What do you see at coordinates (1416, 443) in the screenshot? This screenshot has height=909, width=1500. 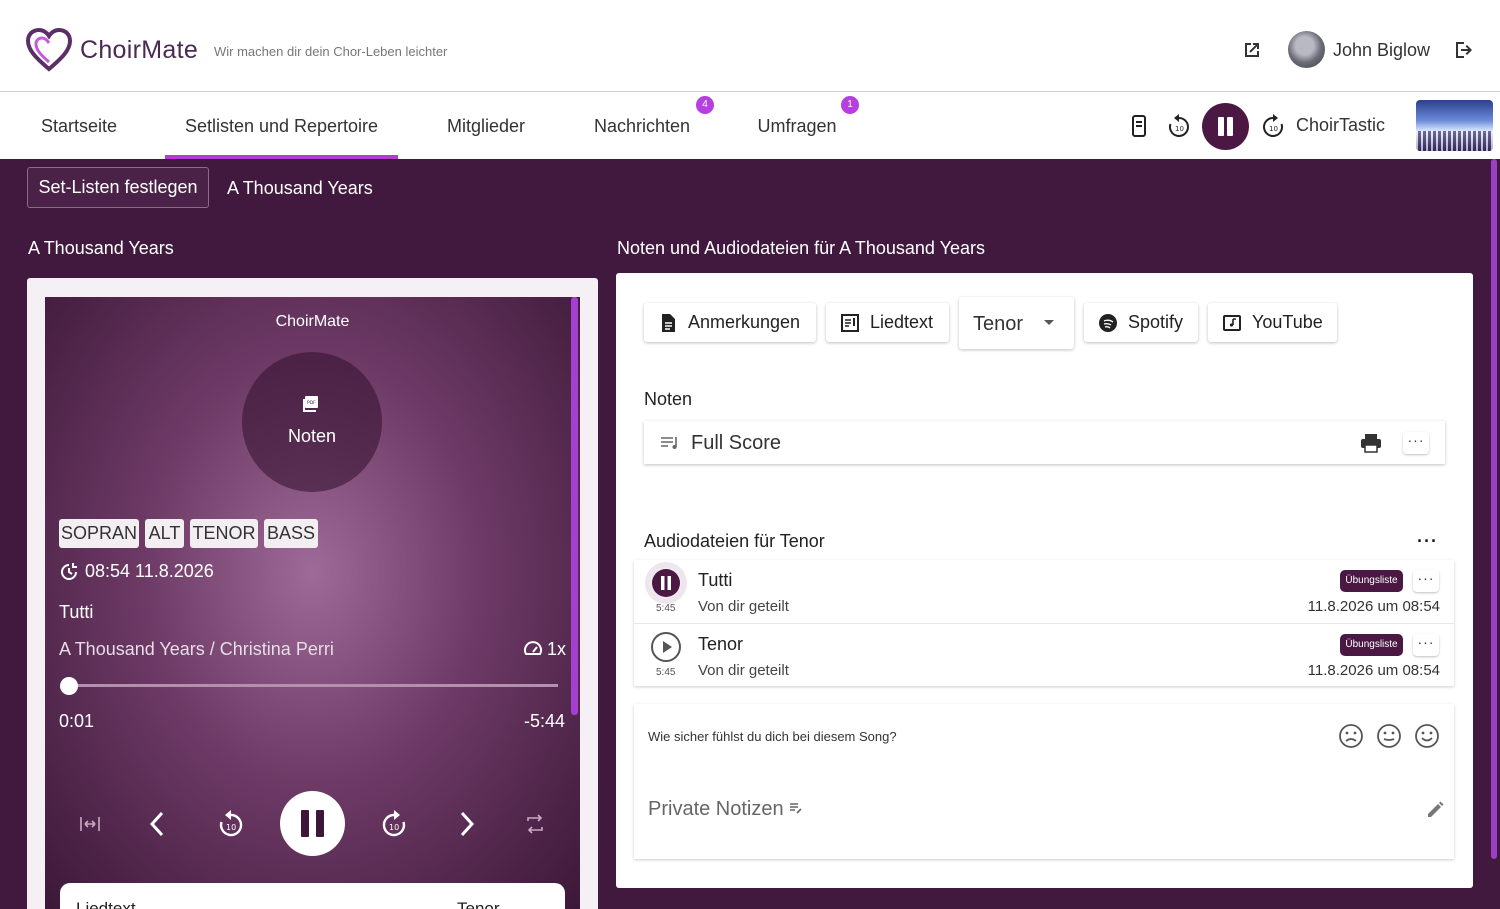 I see `score-more-button: ···` at bounding box center [1416, 443].